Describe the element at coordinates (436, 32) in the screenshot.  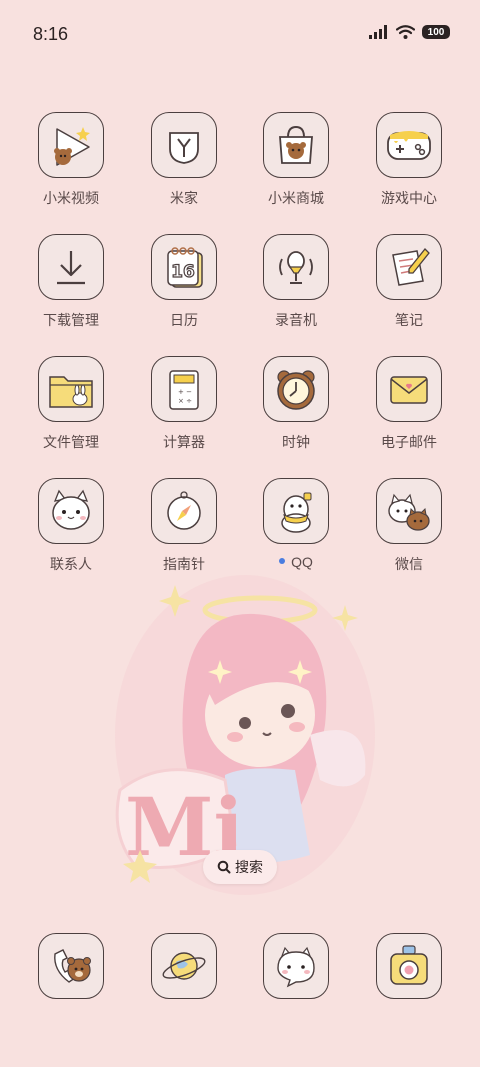
I see `battery-icon: 100` at that location.